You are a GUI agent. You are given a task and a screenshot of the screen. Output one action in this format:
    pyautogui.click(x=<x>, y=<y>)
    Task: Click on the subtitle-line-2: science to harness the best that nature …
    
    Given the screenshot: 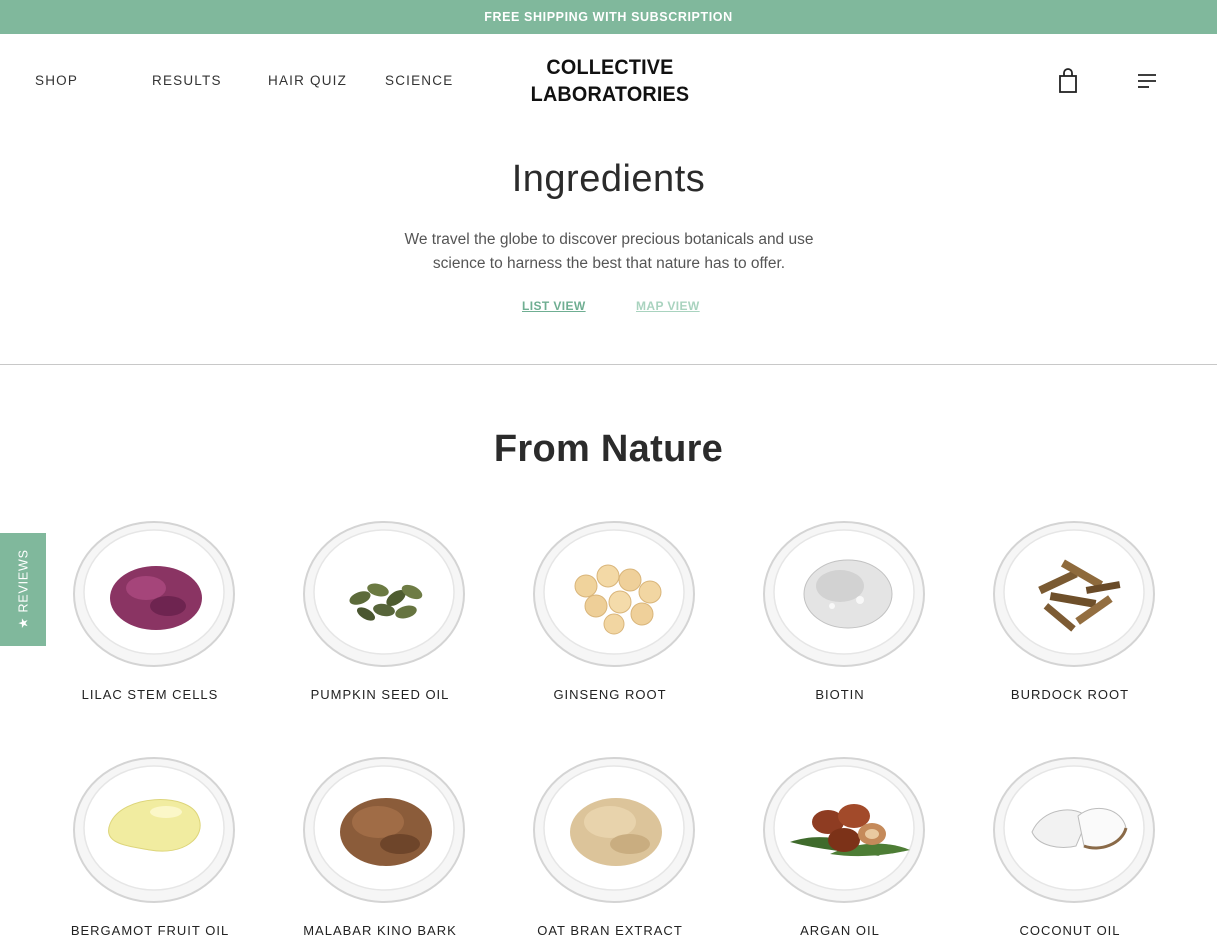 What is the action you would take?
    pyautogui.click(x=609, y=263)
    